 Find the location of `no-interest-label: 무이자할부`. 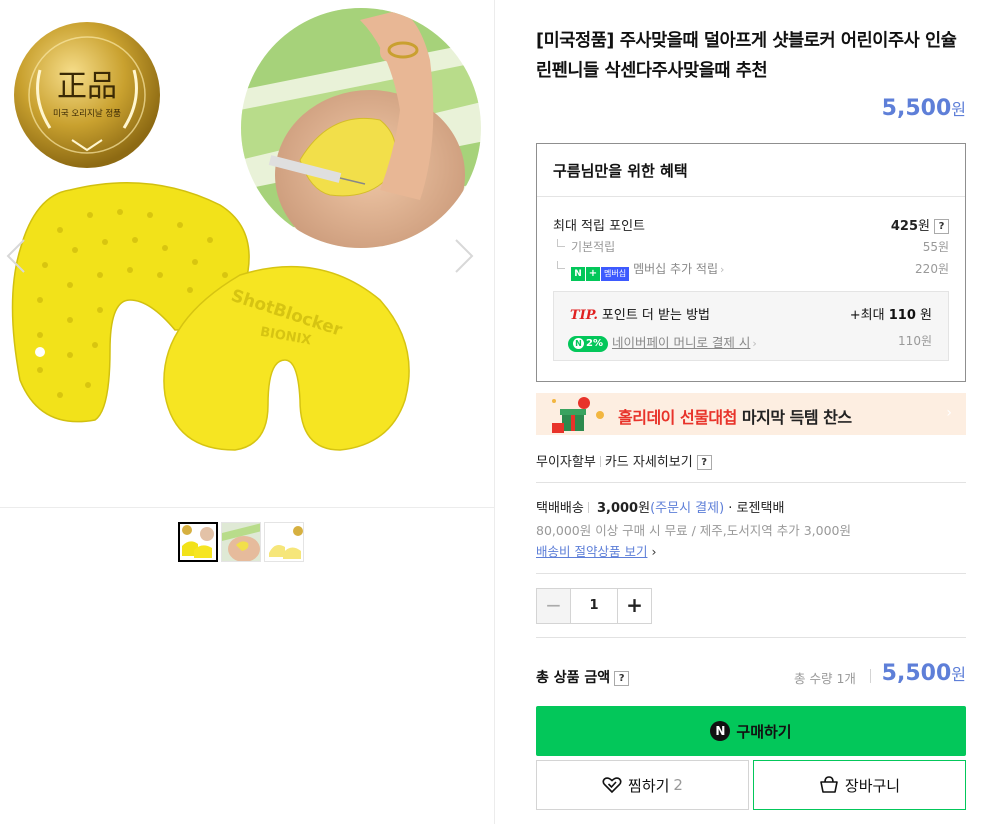

no-interest-label: 무이자할부 is located at coordinates (566, 462).